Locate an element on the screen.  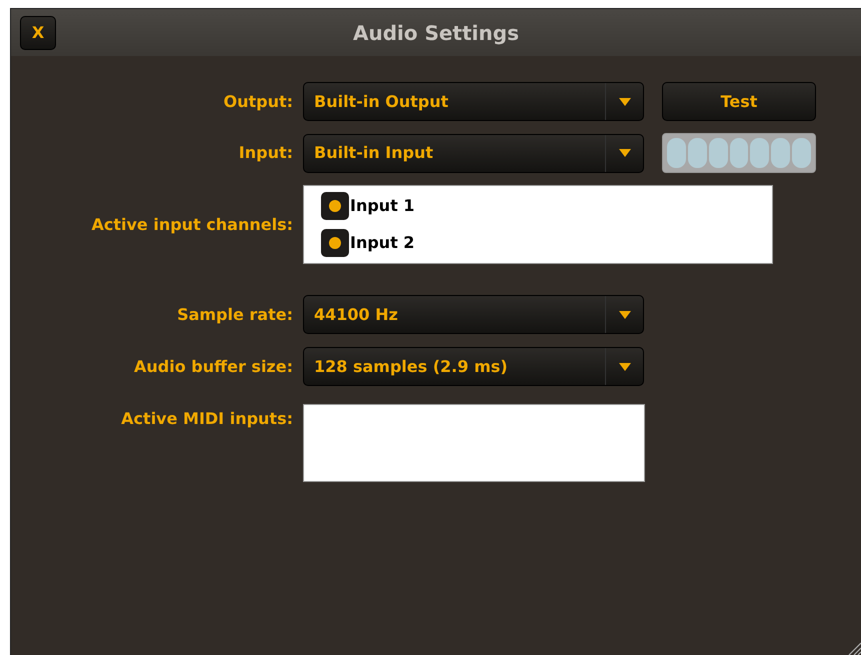
dropdown: 128 samples (2.9 ms) is located at coordinates (473, 366).